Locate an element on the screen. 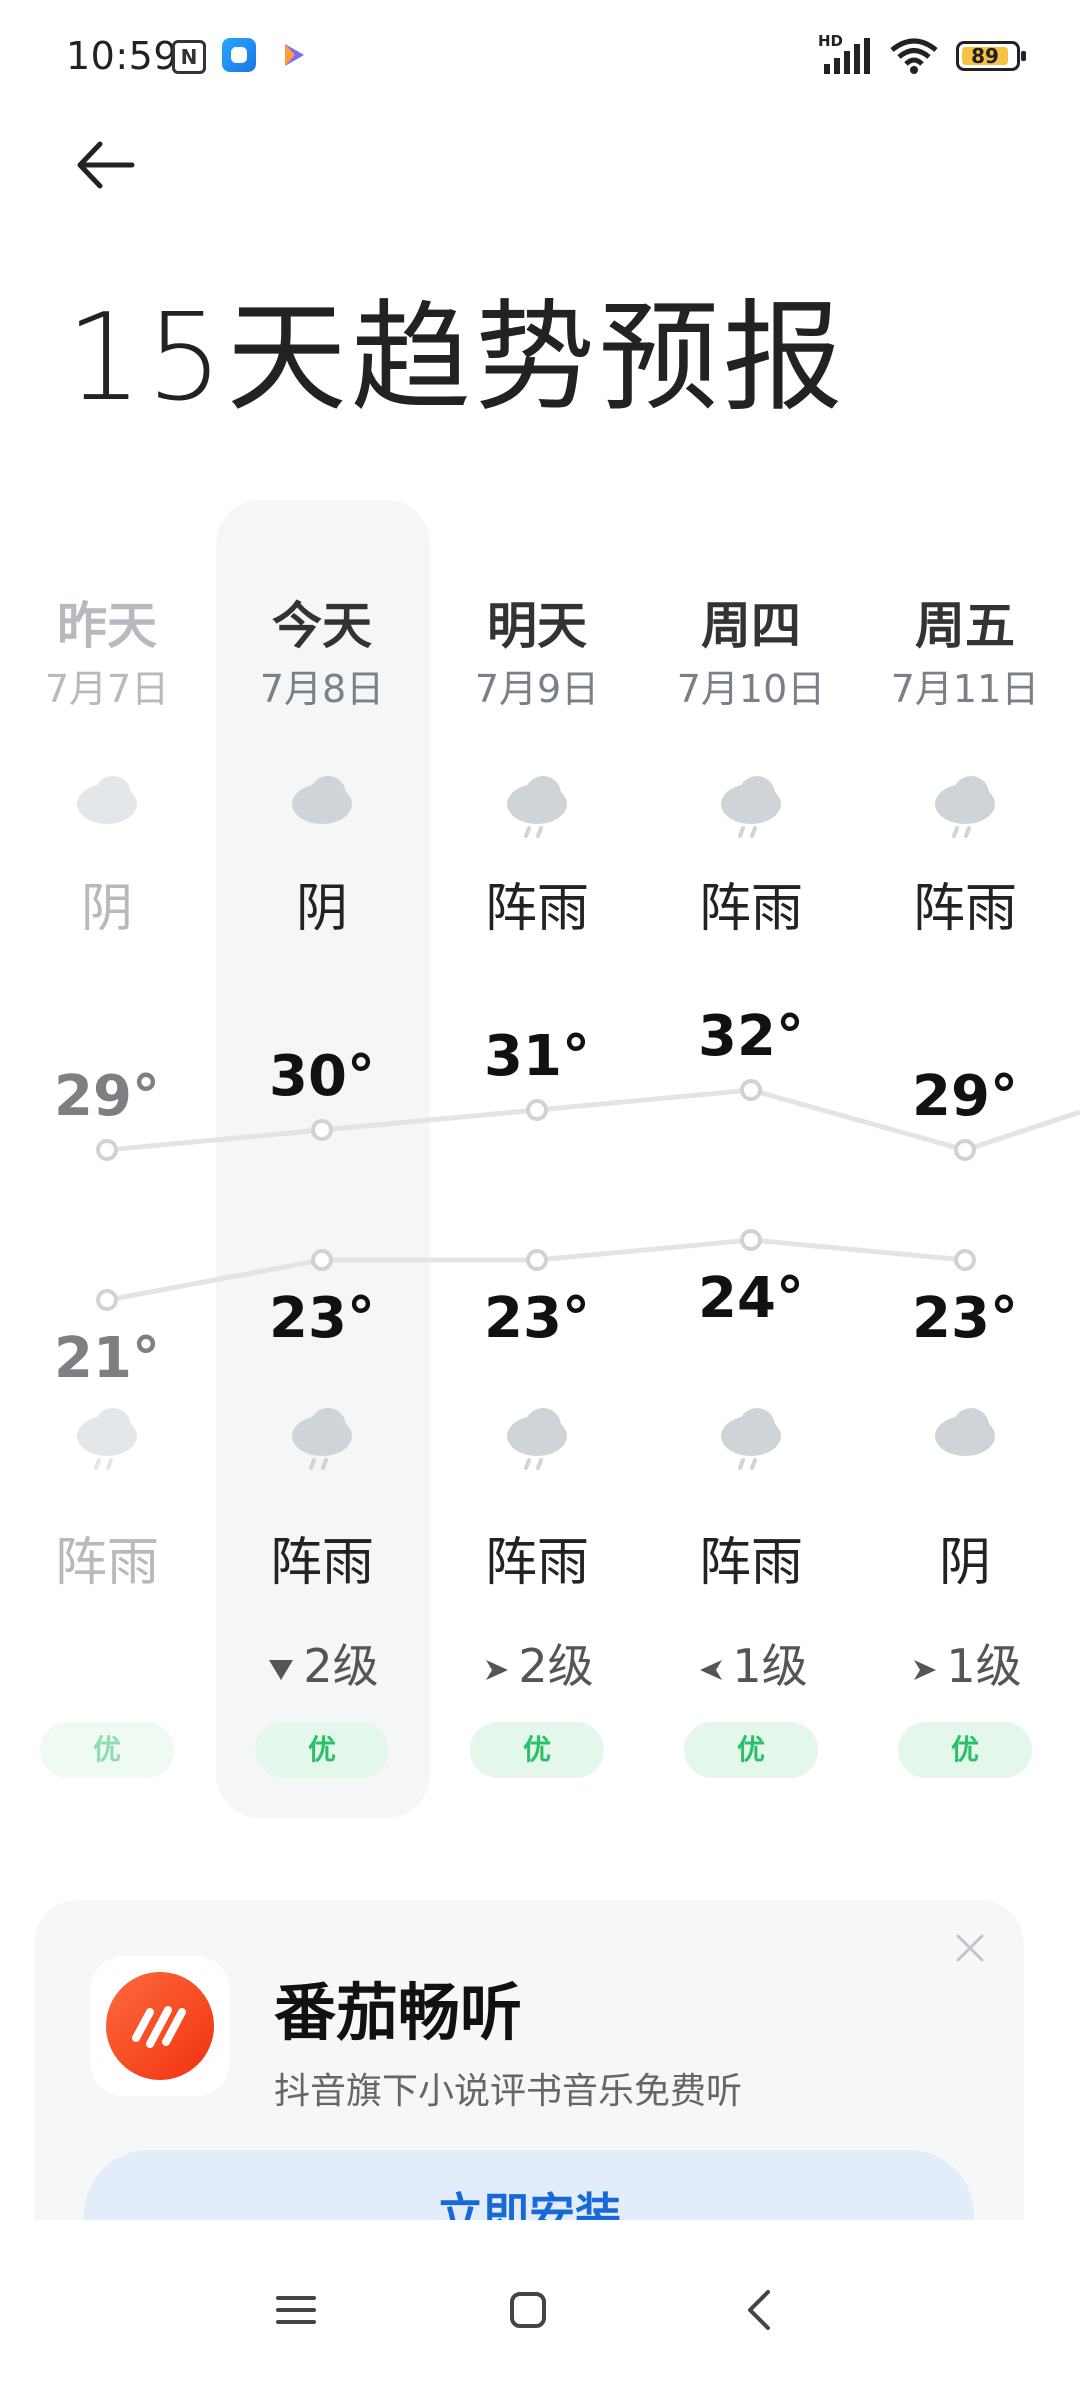  high-temp: 31° is located at coordinates (537, 1056).